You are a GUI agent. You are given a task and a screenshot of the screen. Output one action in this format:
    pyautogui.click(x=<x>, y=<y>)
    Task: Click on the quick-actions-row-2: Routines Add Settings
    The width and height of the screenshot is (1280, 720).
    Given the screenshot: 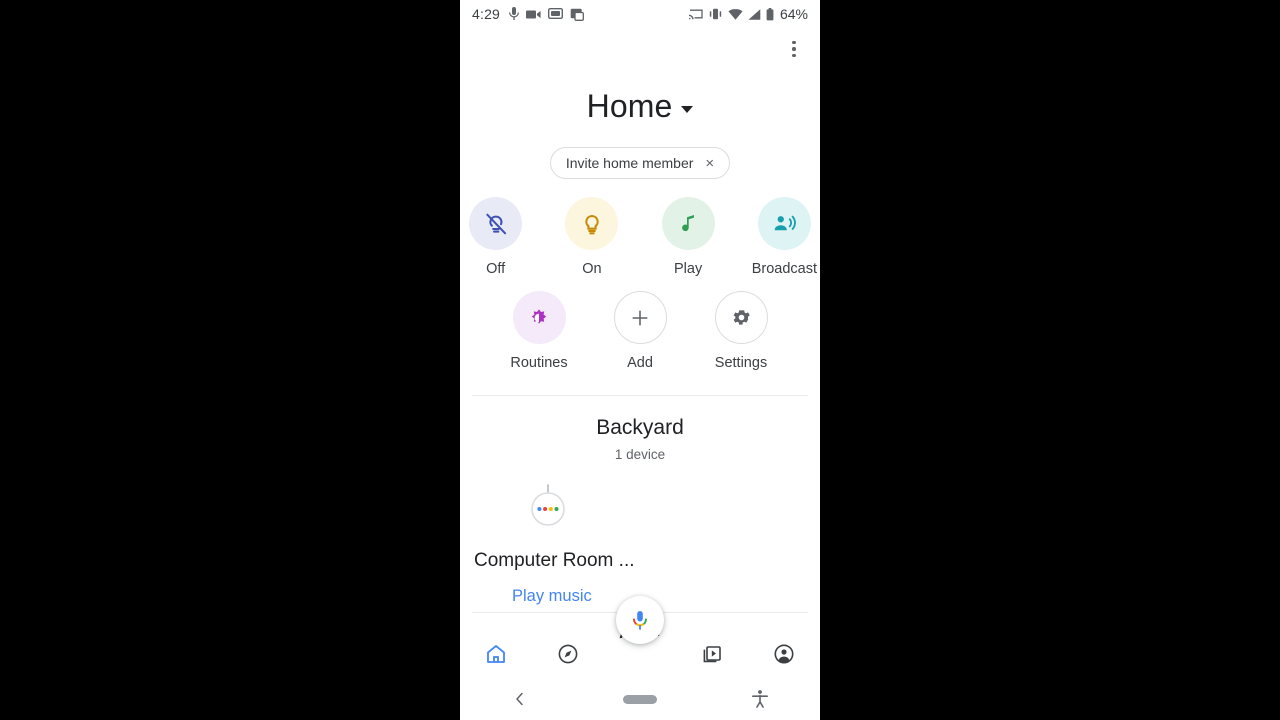 What is the action you would take?
    pyautogui.click(x=640, y=331)
    